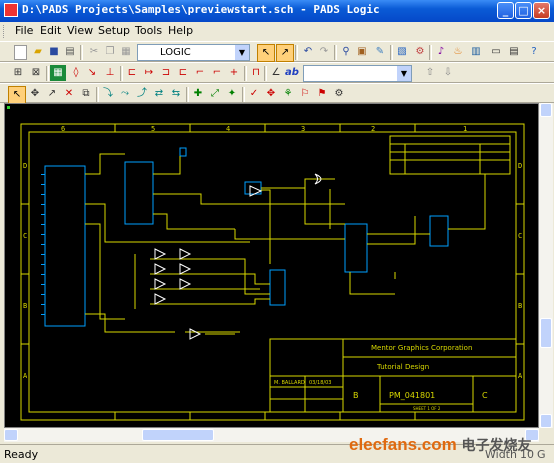 The width and height of the screenshot is (554, 463). I want to click on add-text-icon: ⌐, so click(200, 73).